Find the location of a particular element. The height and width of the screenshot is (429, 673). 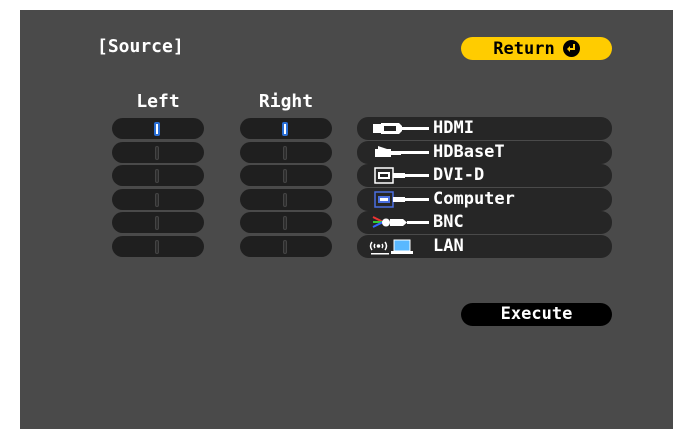

computer-vga-icon is located at coordinates (400, 199).